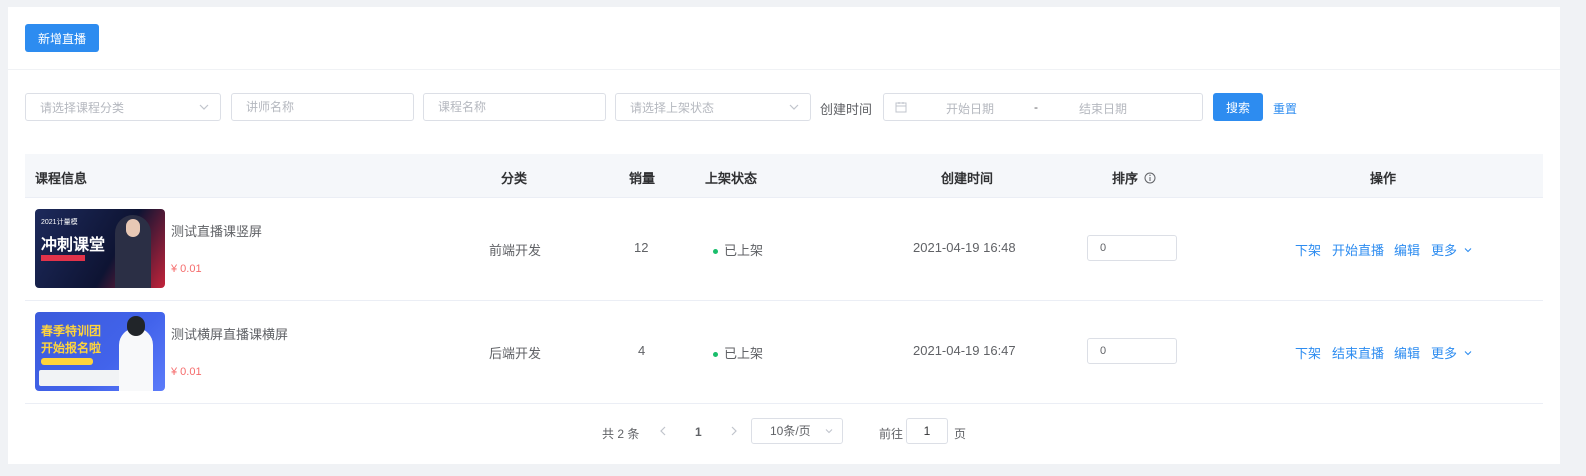  Describe the element at coordinates (1285, 108) in the screenshot. I see `reset-link: 重置` at that location.